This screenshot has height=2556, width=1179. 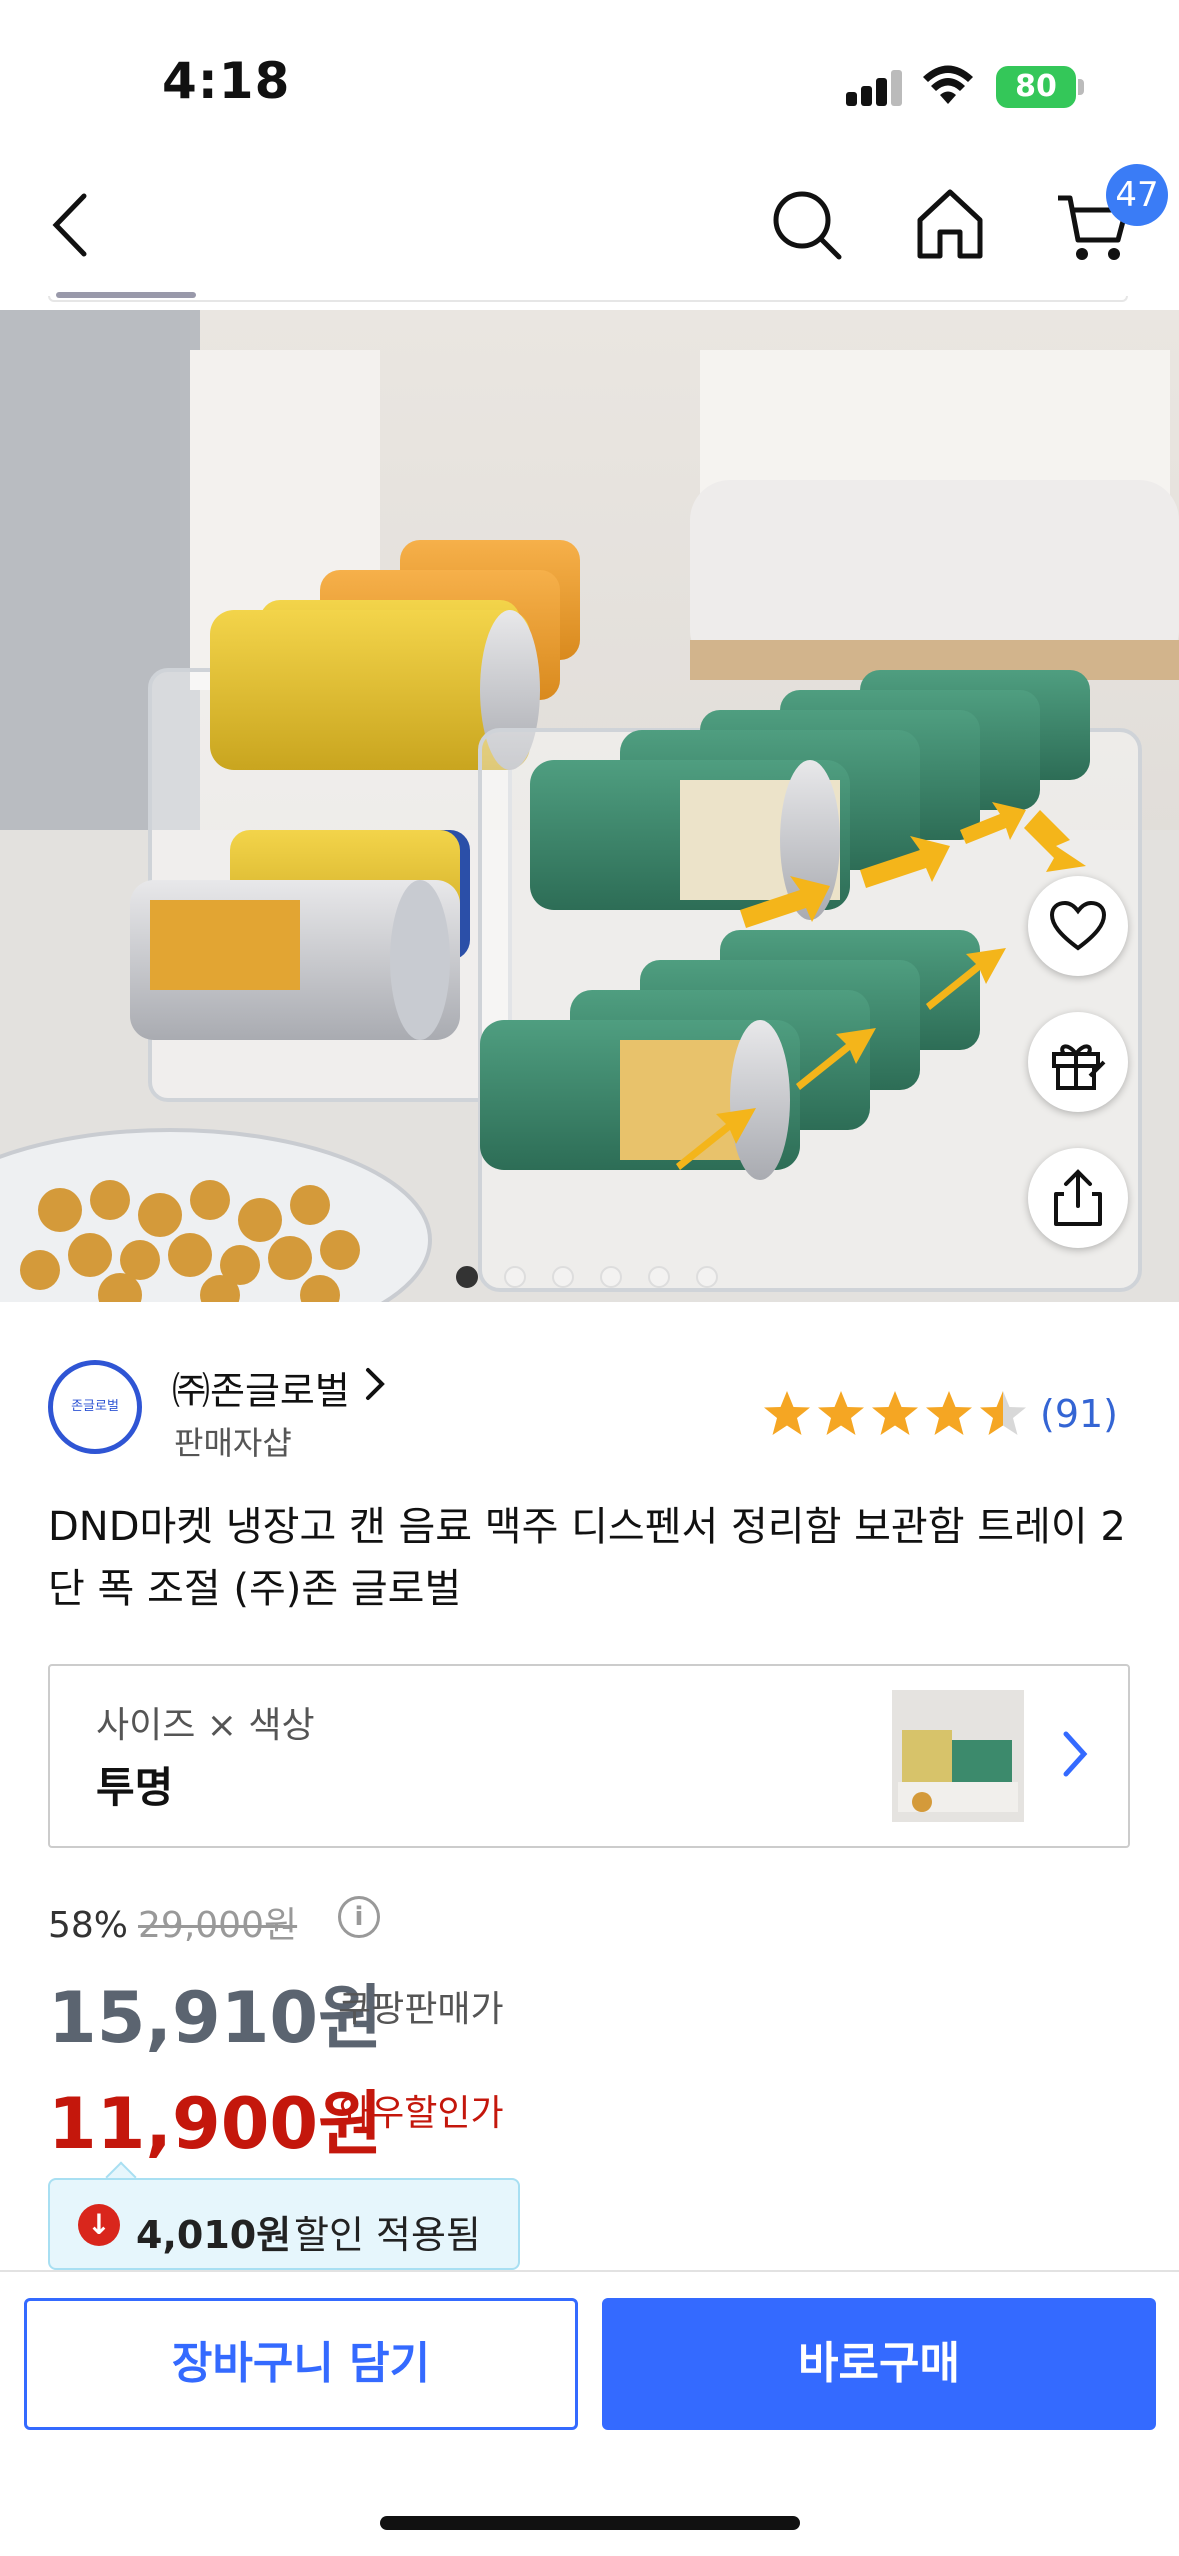 What do you see at coordinates (214, 2235) in the screenshot?
I see `coupon-amount: 4,010원` at bounding box center [214, 2235].